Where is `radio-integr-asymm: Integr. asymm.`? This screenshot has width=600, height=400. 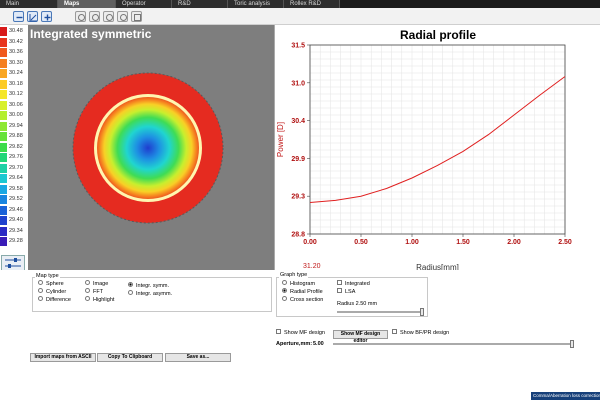 radio-integr-asymm: Integr. asymm. is located at coordinates (150, 294).